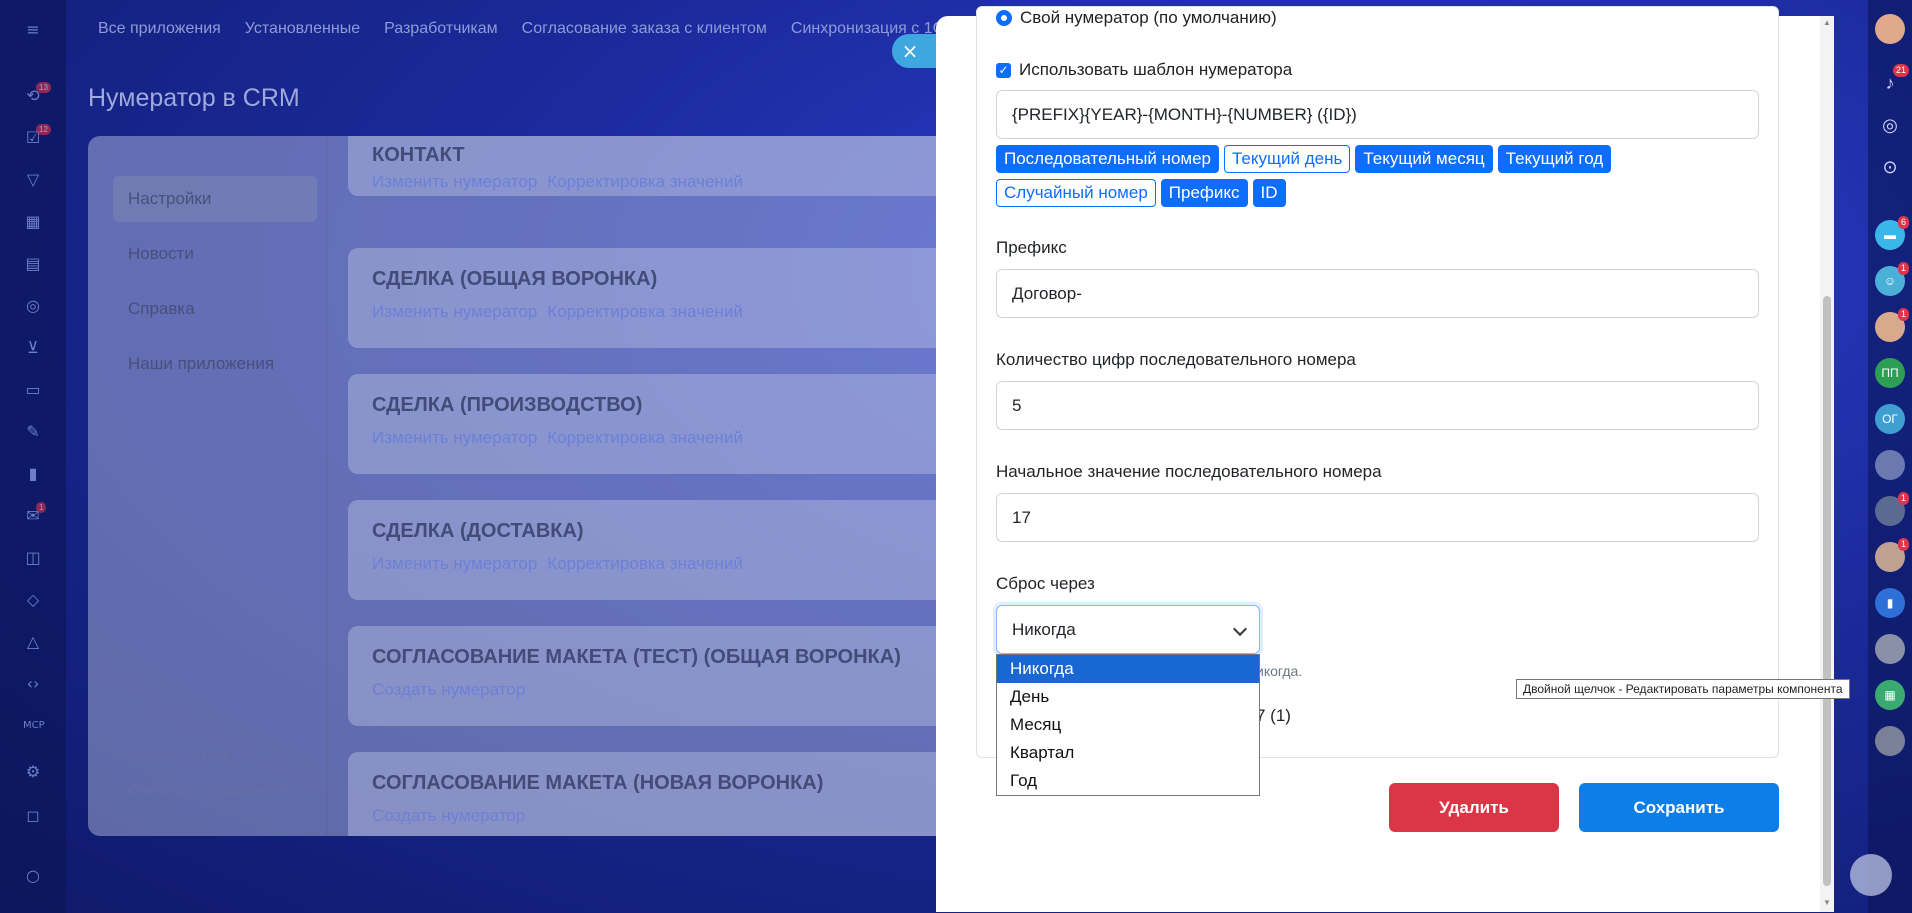 The height and width of the screenshot is (913, 1912). Describe the element at coordinates (1827, 591) in the screenshot. I see `scrollbar-thumb` at that location.